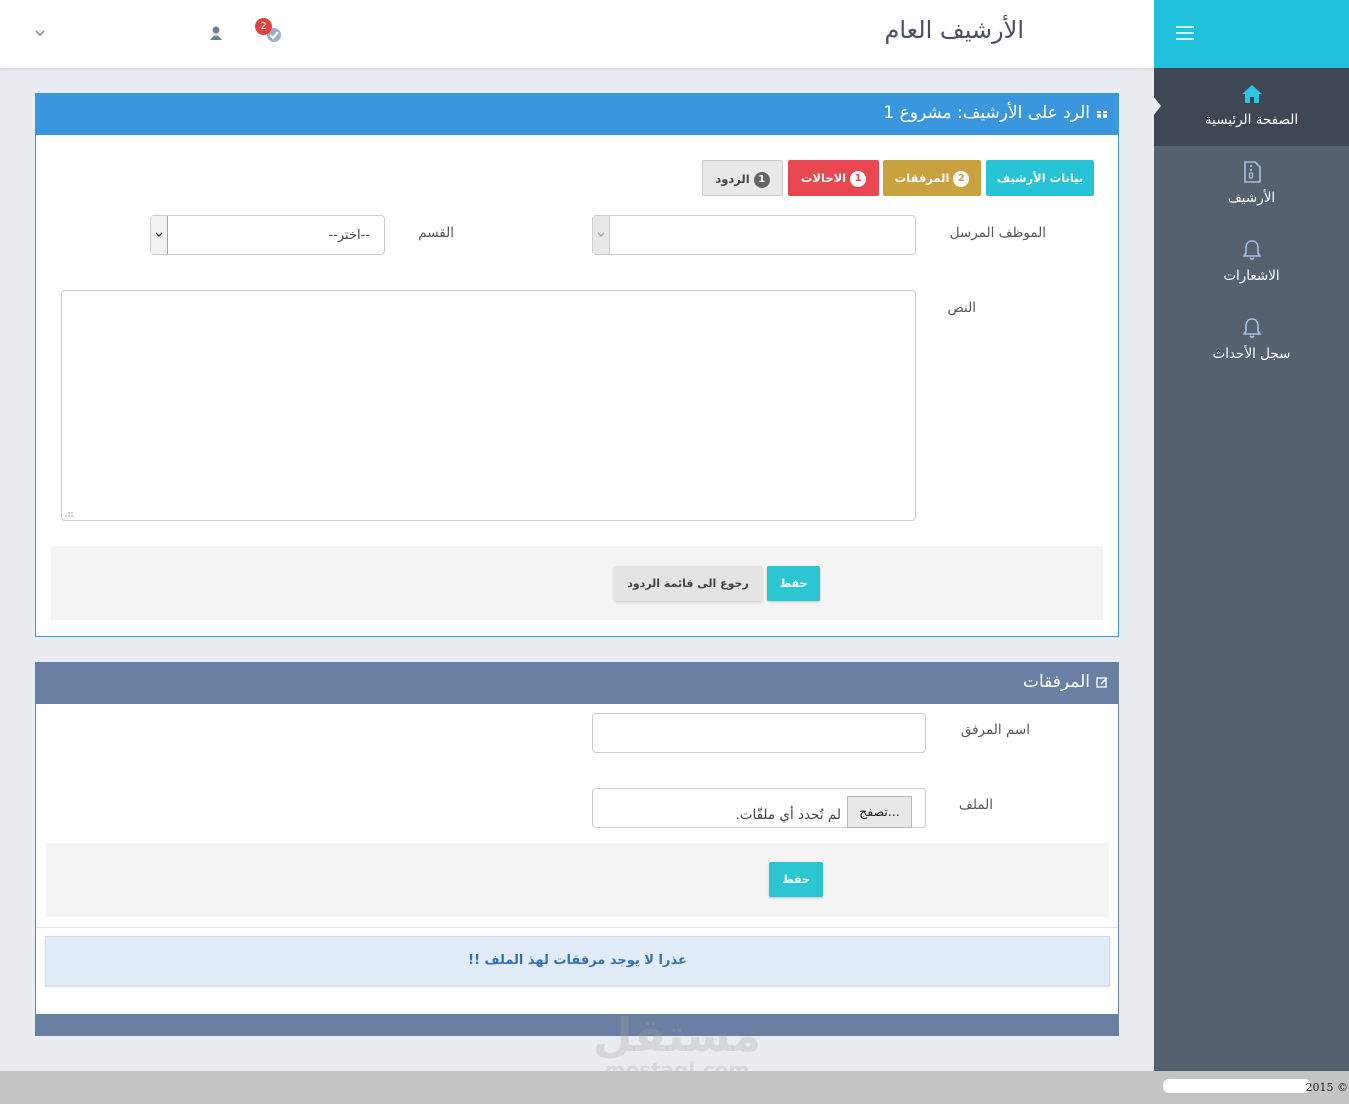 The image size is (1349, 1104). What do you see at coordinates (742, 178) in the screenshot?
I see `tab-replies: 1الردود` at bounding box center [742, 178].